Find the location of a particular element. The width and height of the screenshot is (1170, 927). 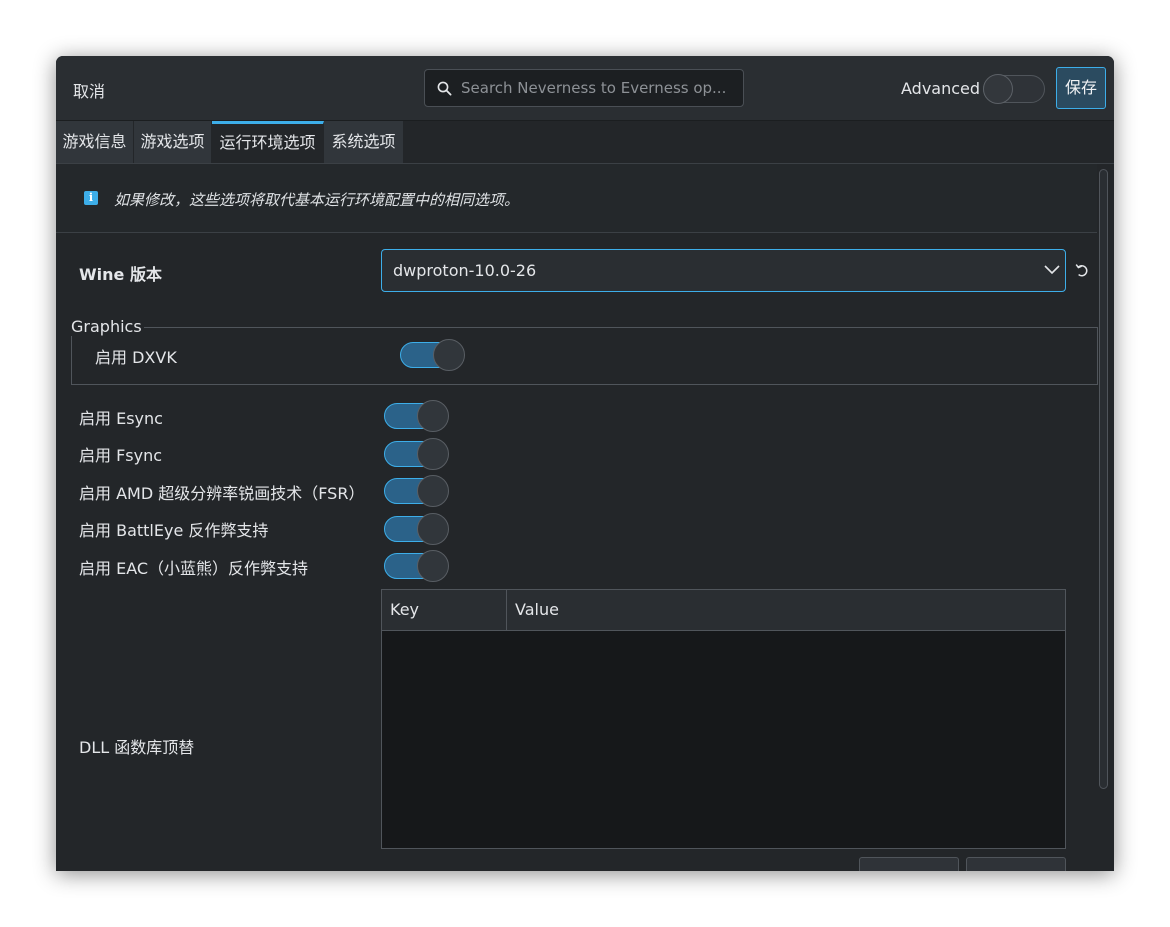

search-box is located at coordinates (584, 88).